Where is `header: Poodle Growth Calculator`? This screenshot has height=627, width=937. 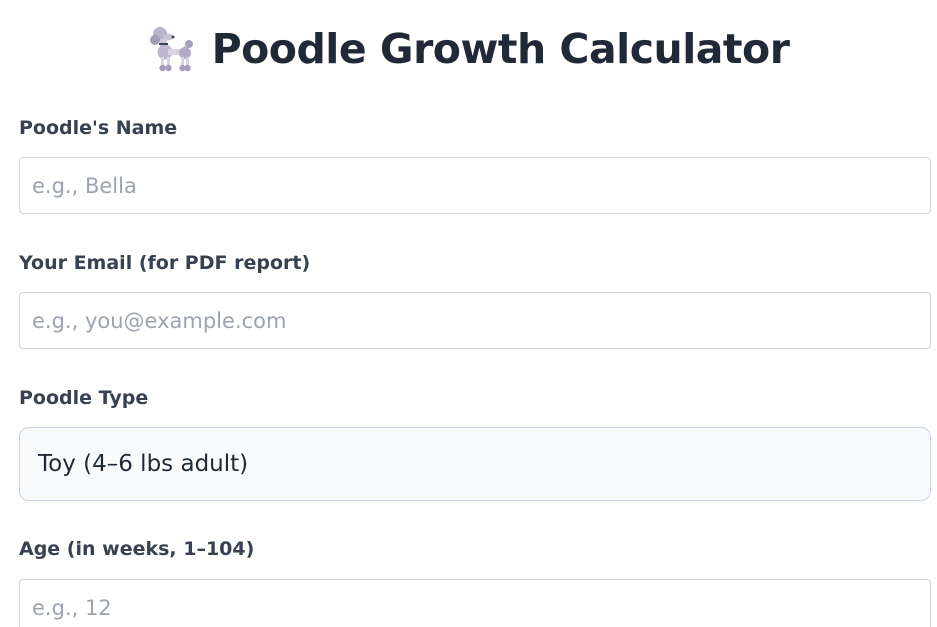
header: Poodle Growth Calculator is located at coordinates (468, 49).